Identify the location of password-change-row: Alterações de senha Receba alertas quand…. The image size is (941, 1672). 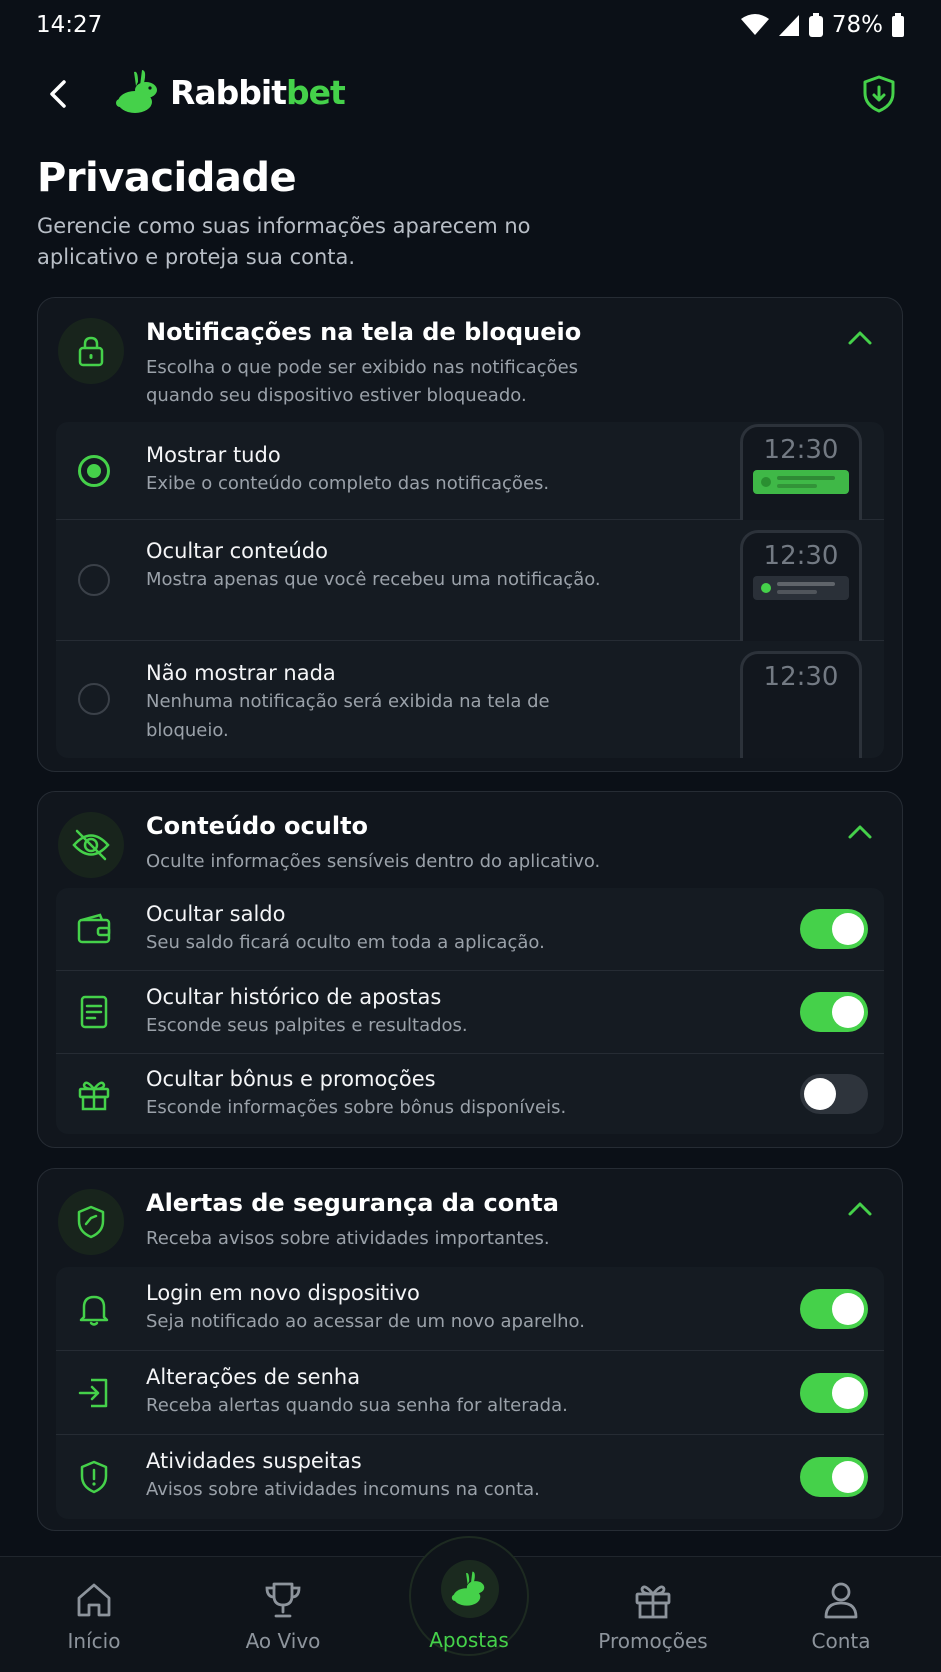
(470, 1393).